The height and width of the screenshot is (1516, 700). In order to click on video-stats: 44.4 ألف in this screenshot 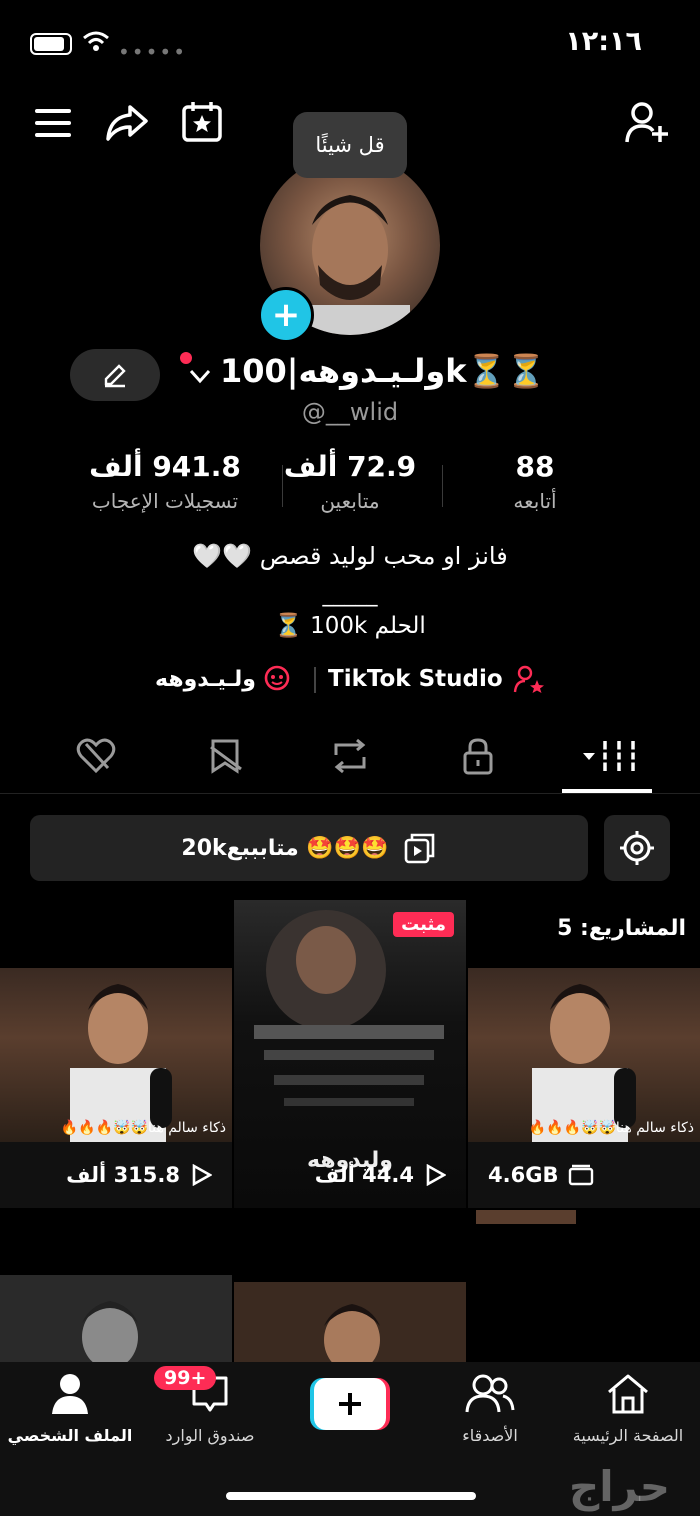, I will do `click(350, 1175)`.